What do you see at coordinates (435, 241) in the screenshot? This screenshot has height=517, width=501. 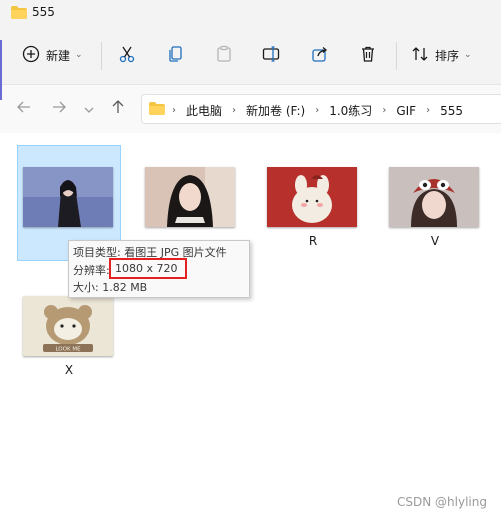 I see `file-name: V` at bounding box center [435, 241].